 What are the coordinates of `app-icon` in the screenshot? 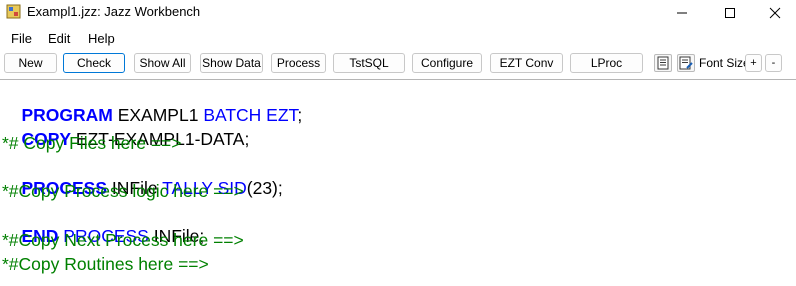 It's located at (13, 11).